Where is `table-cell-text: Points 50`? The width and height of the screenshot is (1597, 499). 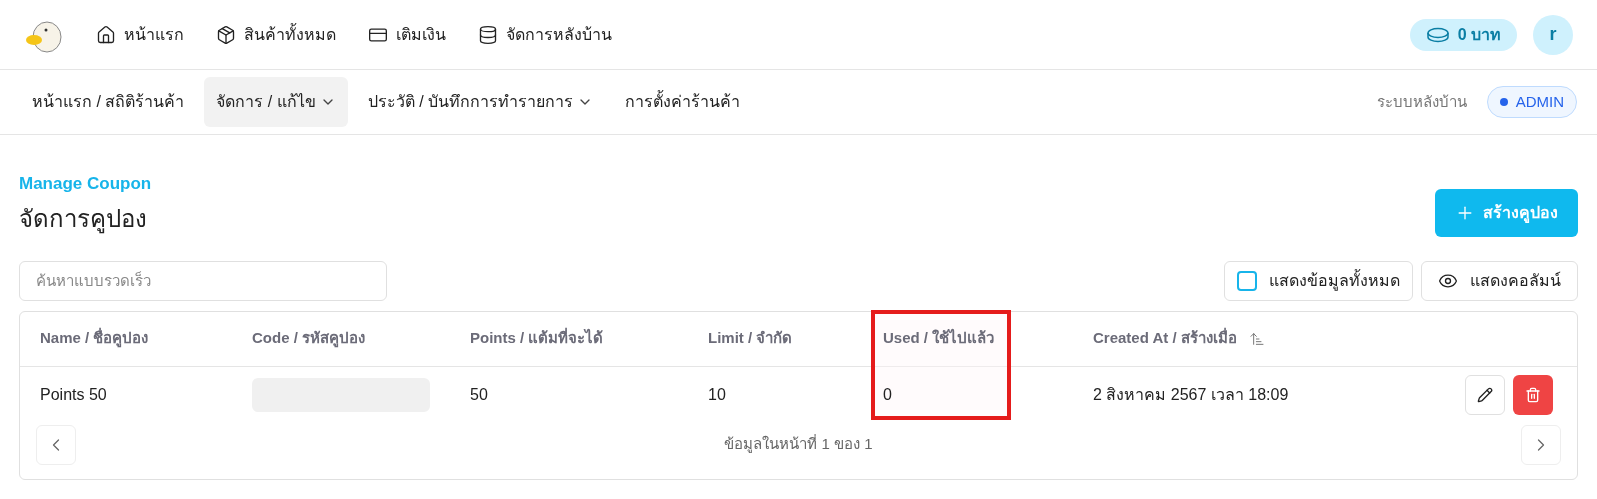 table-cell-text: Points 50 is located at coordinates (73, 394).